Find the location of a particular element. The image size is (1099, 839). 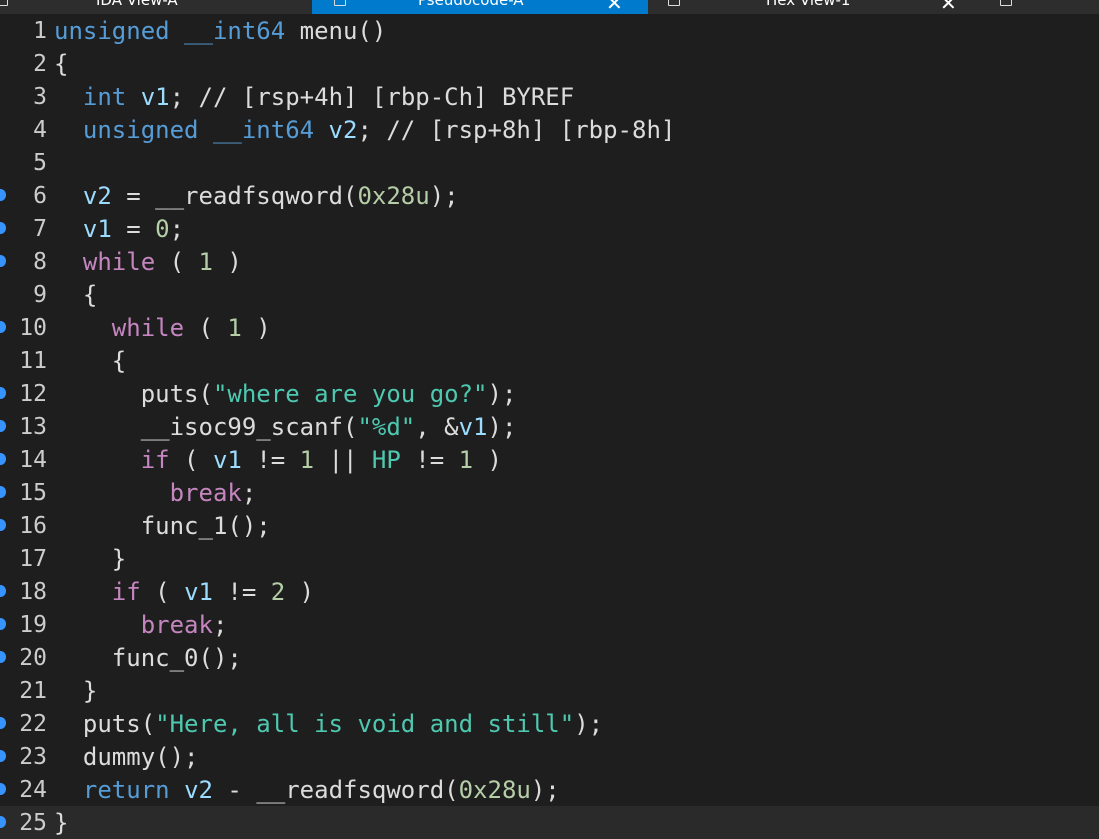

code-line: 16 func_1(); is located at coordinates (549, 525).